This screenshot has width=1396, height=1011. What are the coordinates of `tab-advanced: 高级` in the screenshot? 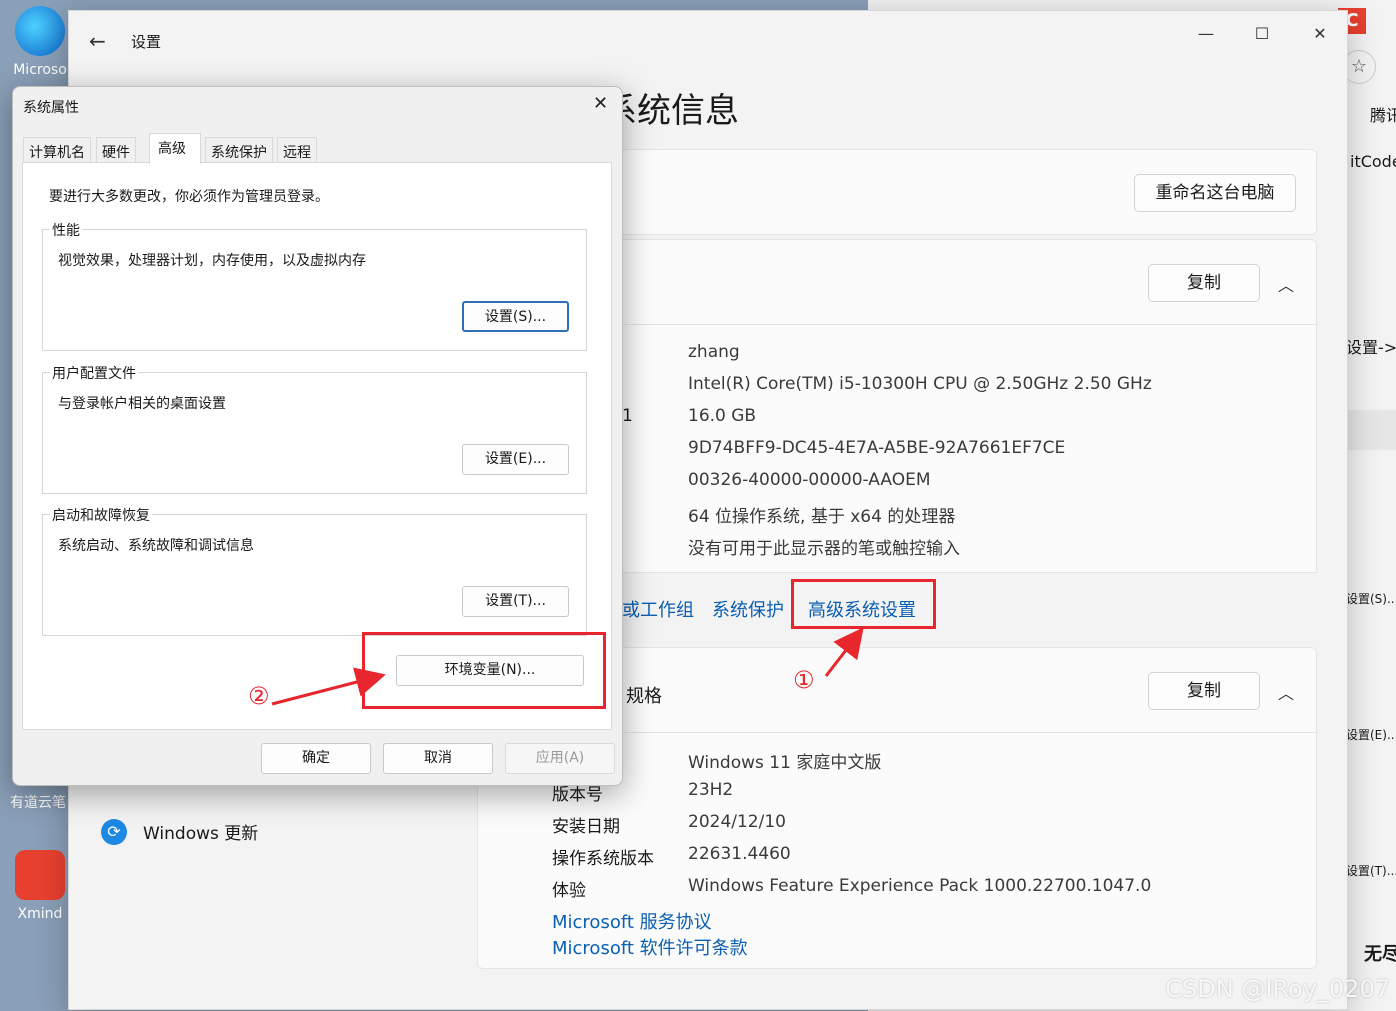 It's located at (175, 148).